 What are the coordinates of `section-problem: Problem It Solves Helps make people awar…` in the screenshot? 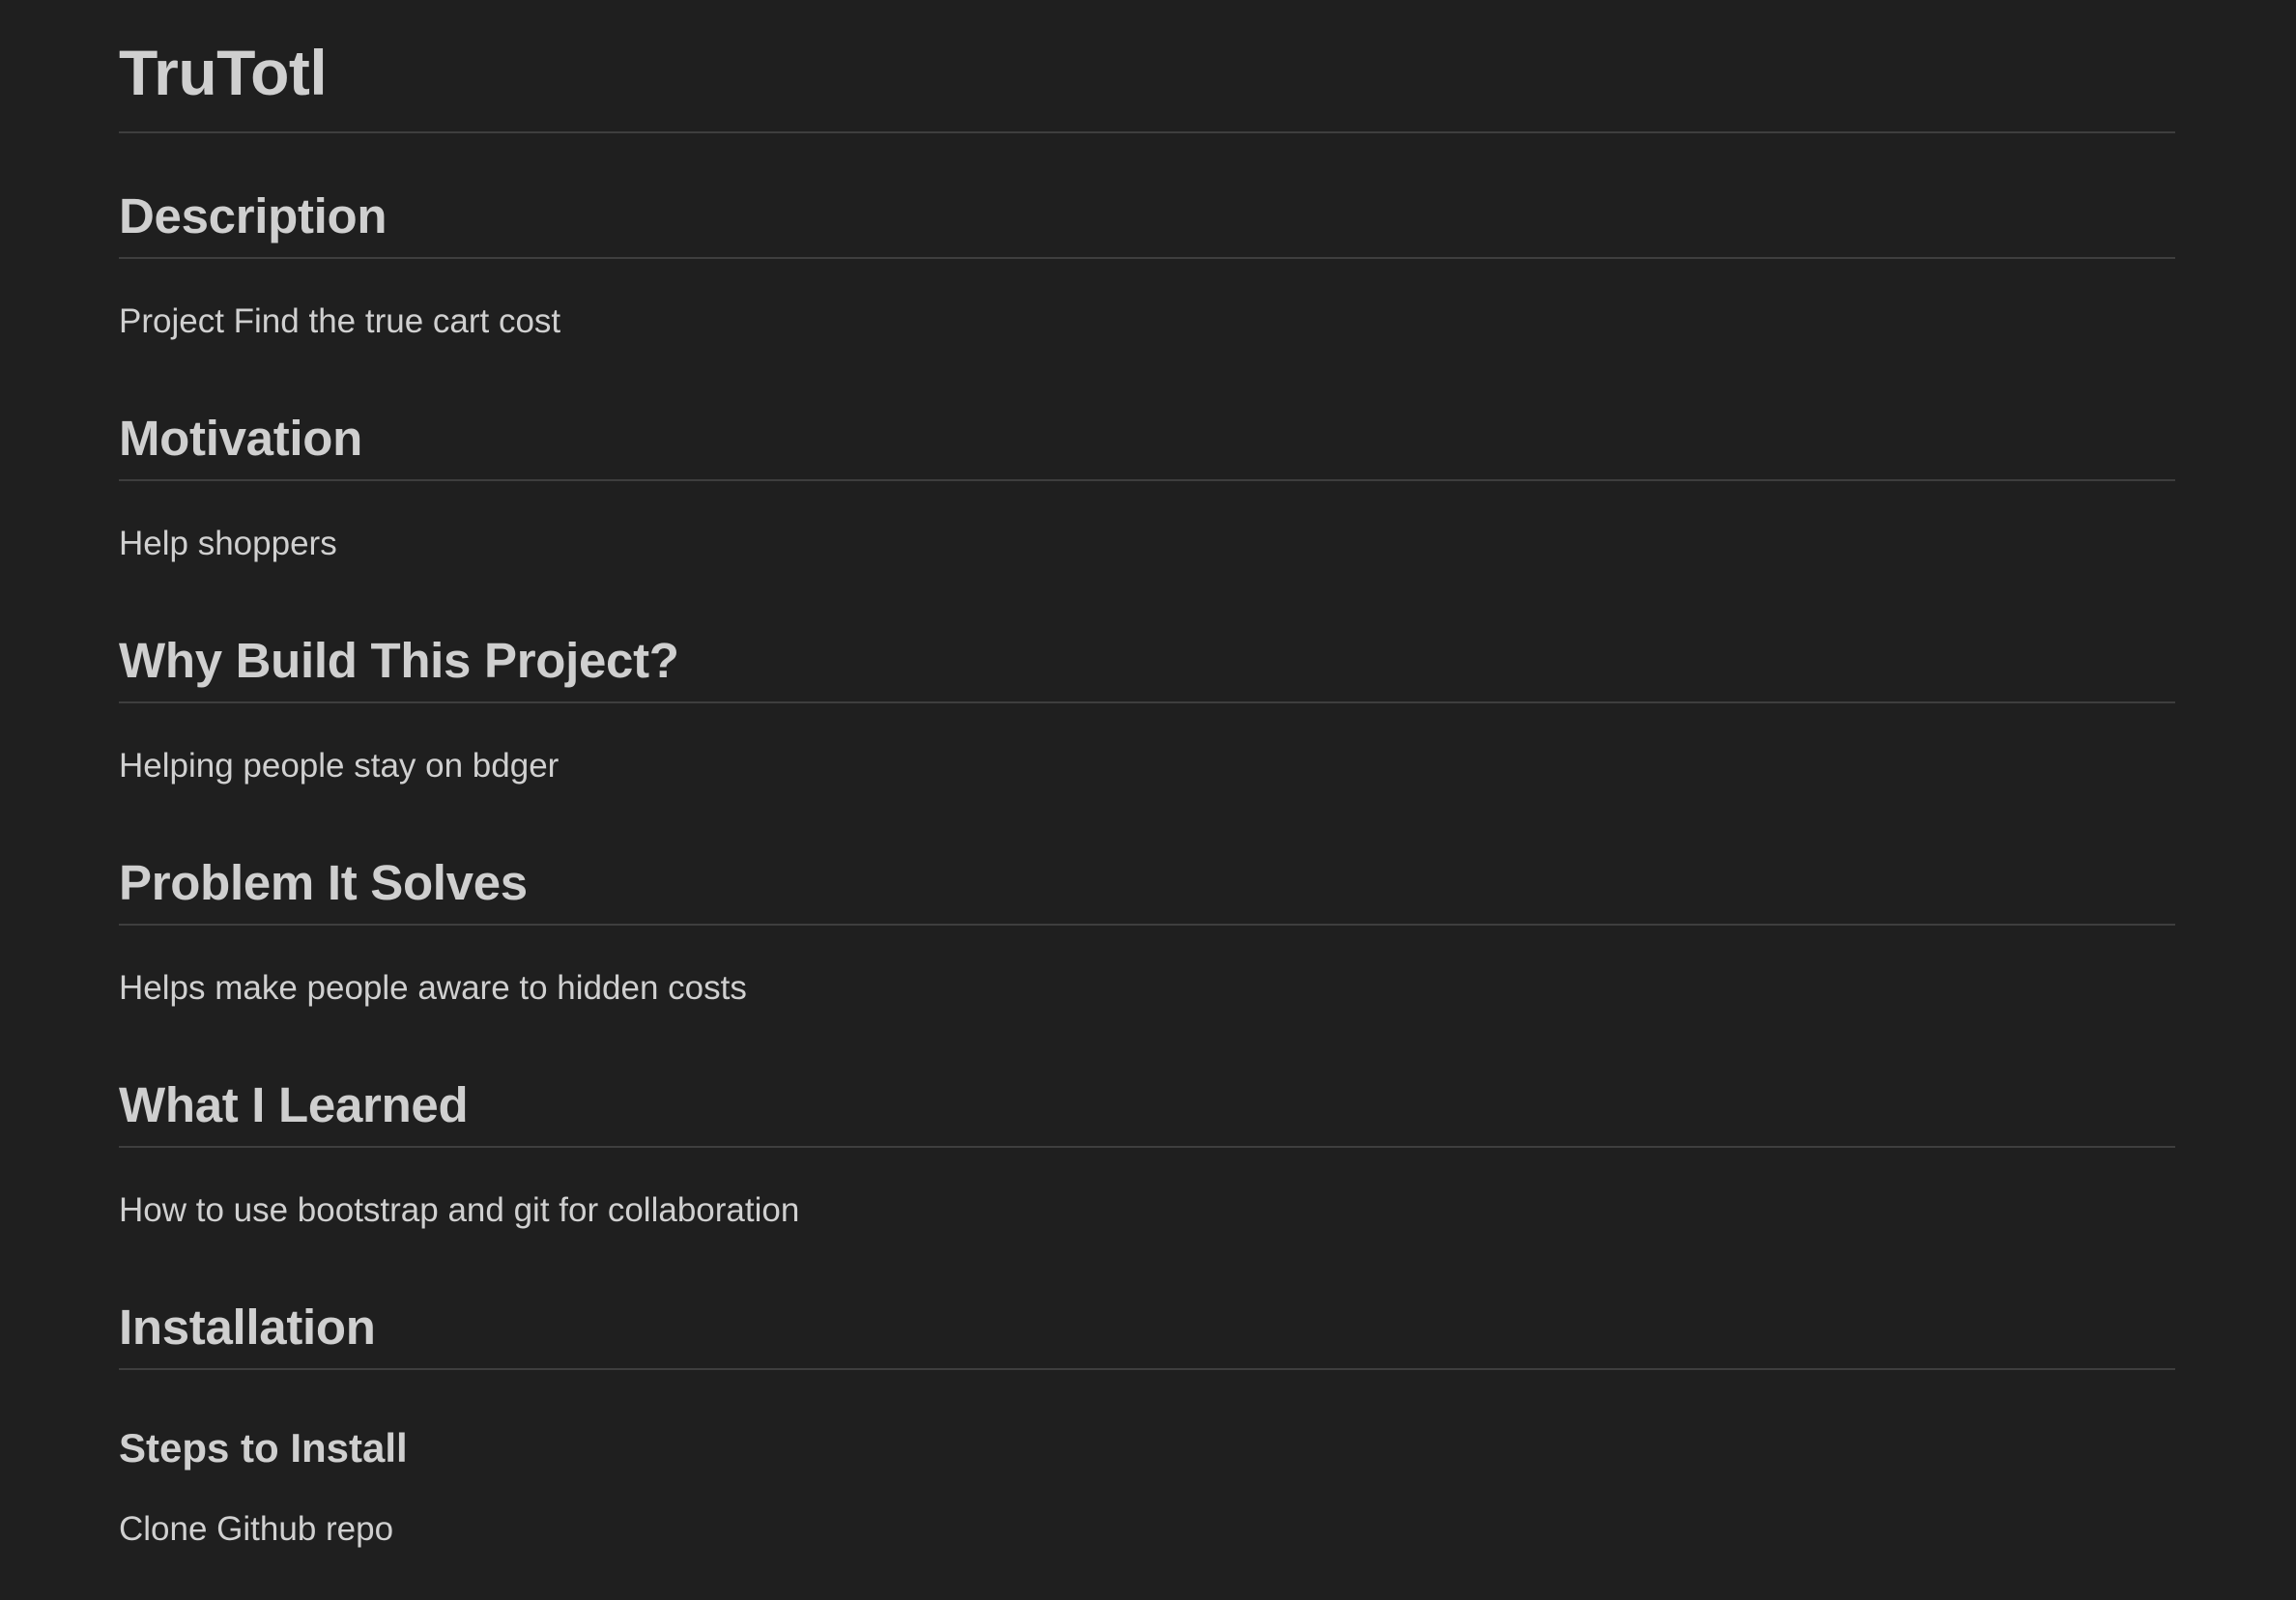 It's located at (1147, 931).